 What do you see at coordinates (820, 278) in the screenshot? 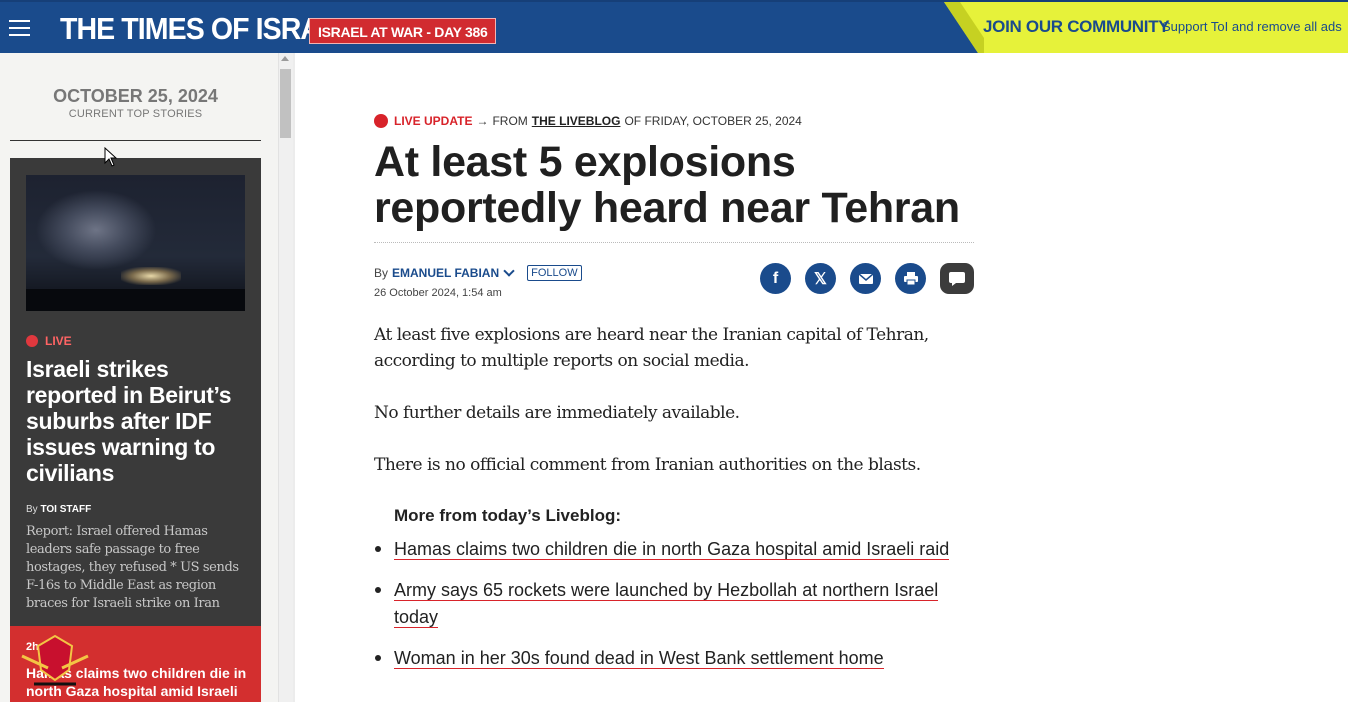
I see `x-icon: 𝕏` at bounding box center [820, 278].